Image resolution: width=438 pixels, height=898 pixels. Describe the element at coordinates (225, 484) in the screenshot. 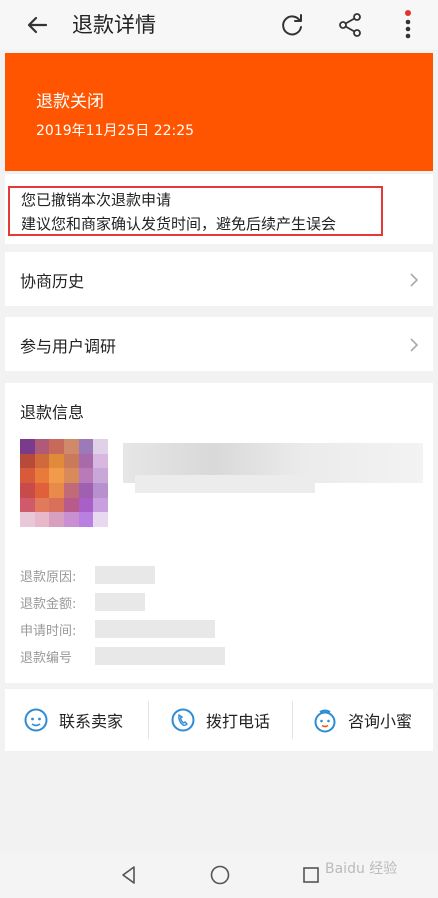

I see `product-spec-blurred` at that location.